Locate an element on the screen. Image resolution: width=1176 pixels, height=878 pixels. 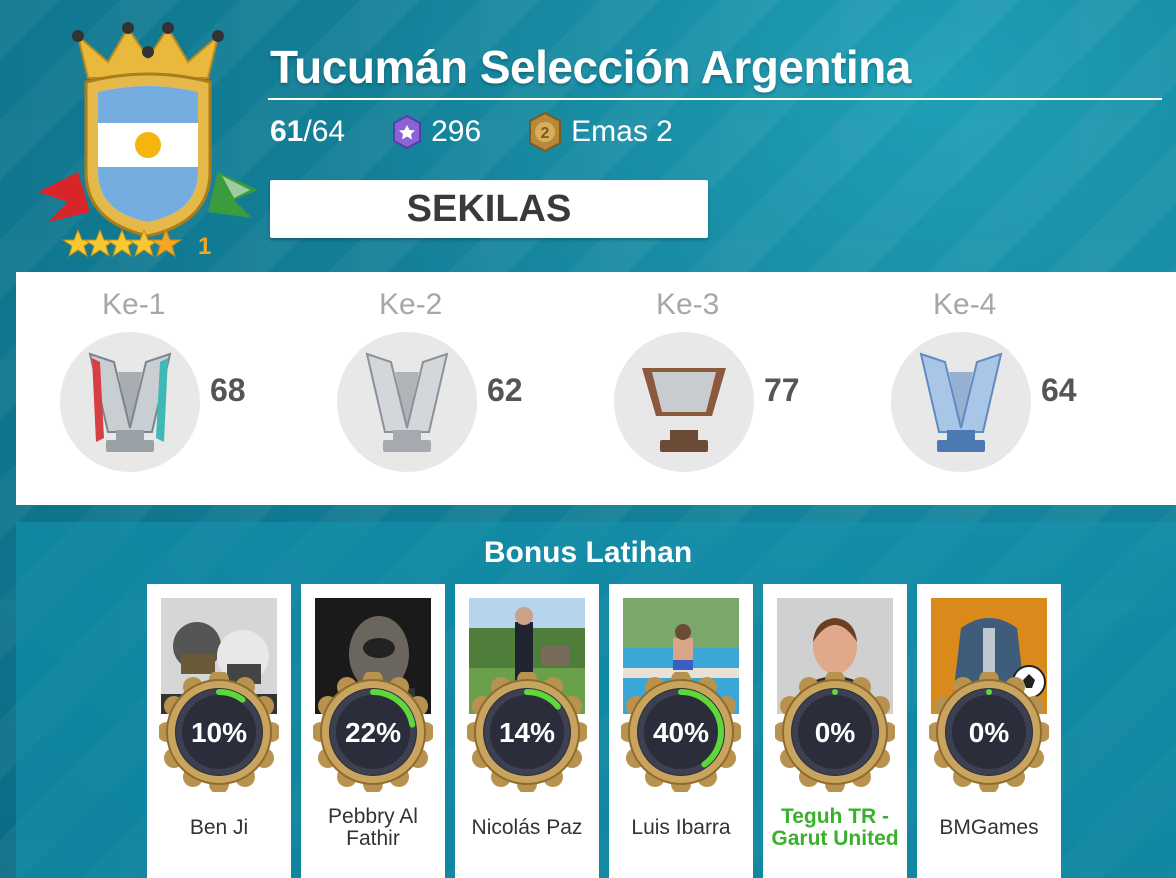
friend-name: Ben Ji is located at coordinates (219, 827).